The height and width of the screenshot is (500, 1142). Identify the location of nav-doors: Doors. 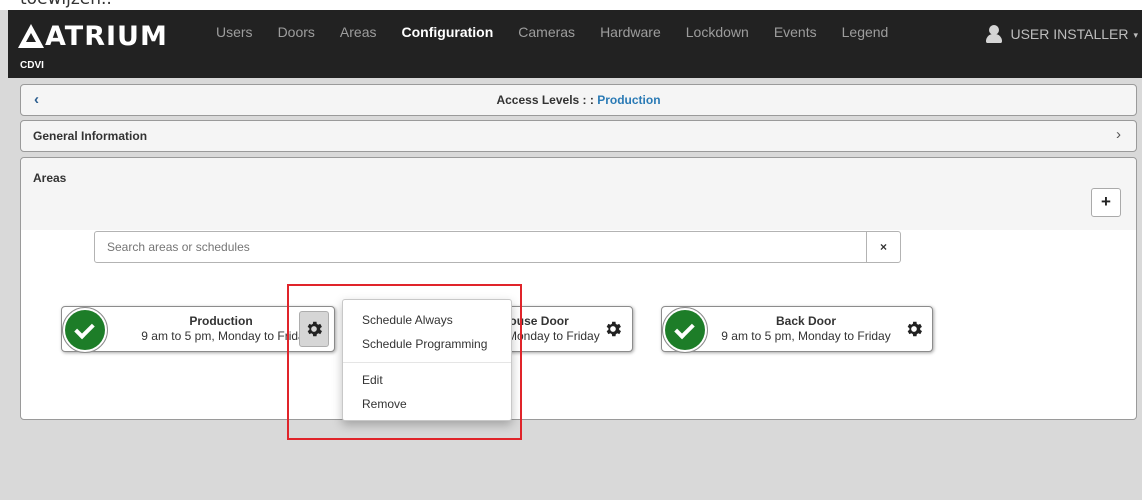
(296, 32).